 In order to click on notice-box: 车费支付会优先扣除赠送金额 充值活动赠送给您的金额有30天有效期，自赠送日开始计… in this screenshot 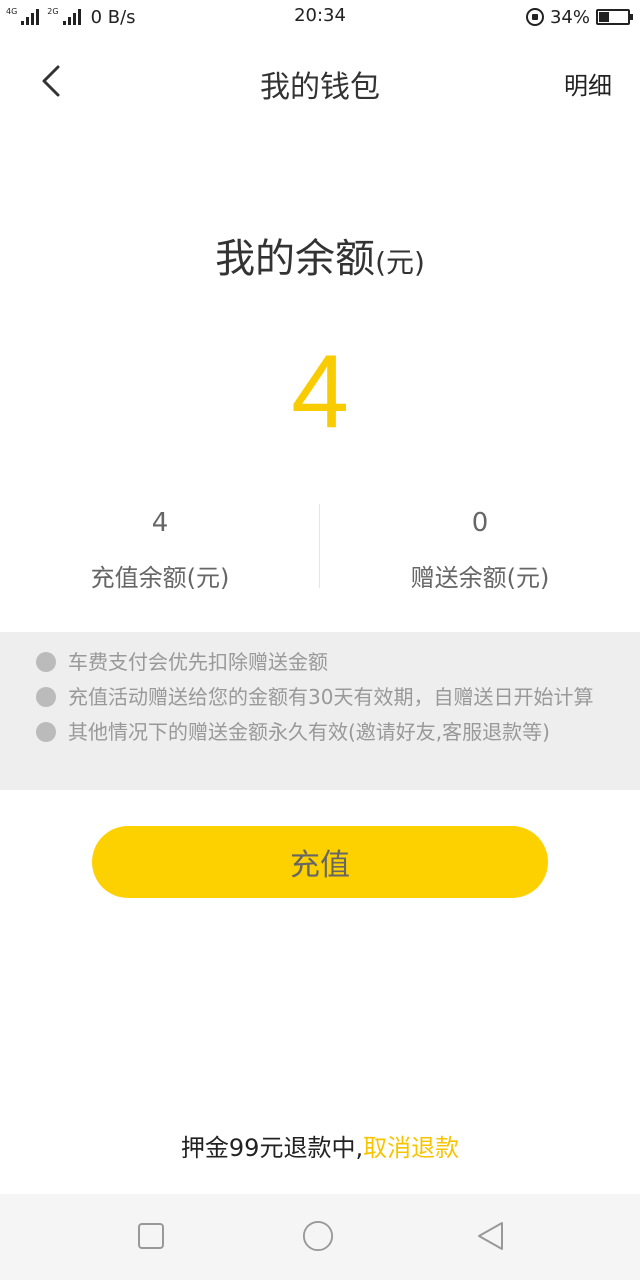, I will do `click(320, 711)`.